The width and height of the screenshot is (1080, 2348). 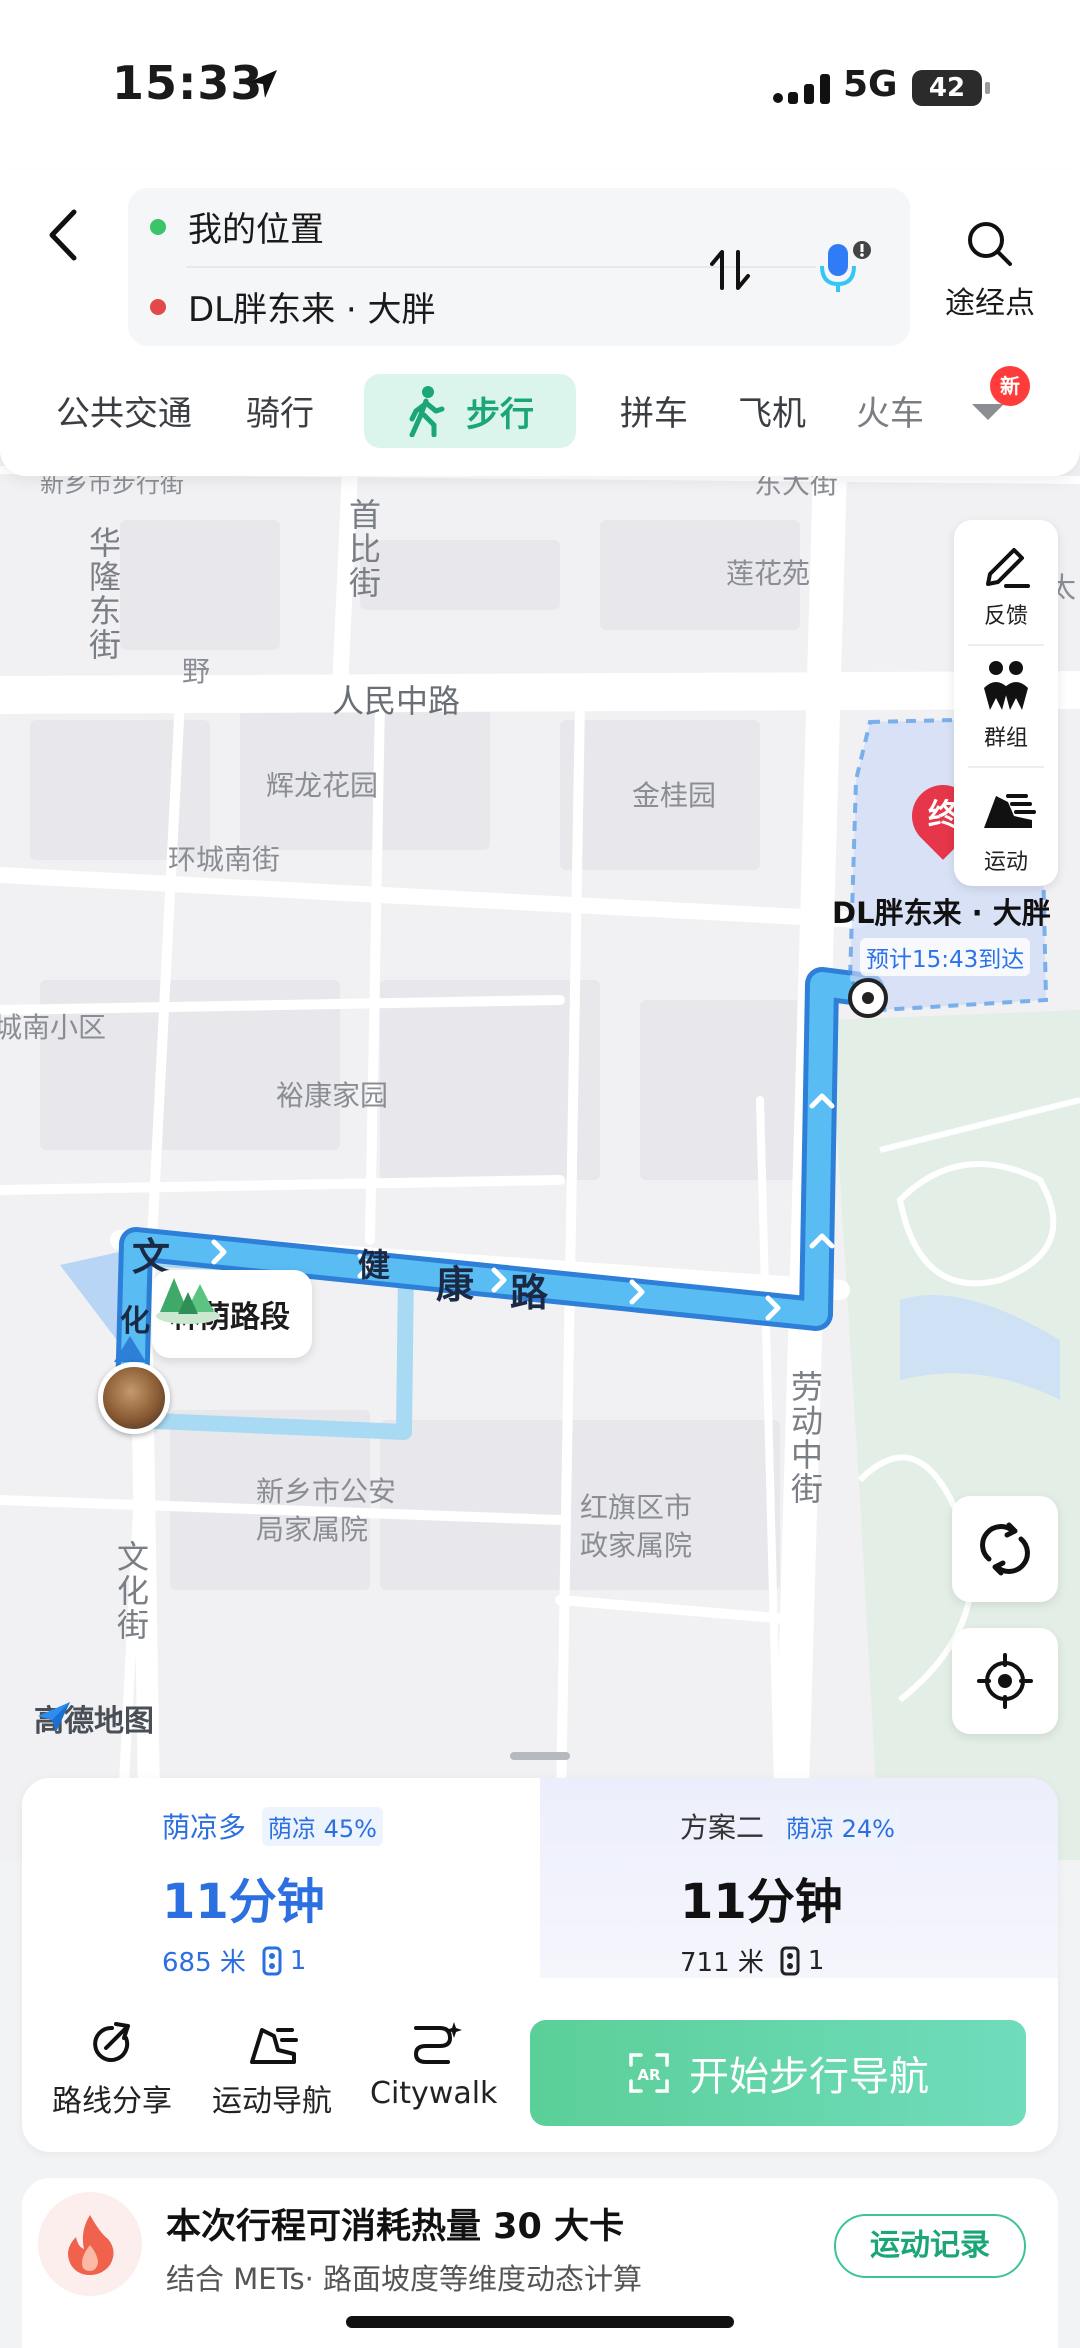 What do you see at coordinates (363, 549) in the screenshot?
I see `map-label: 首比街` at bounding box center [363, 549].